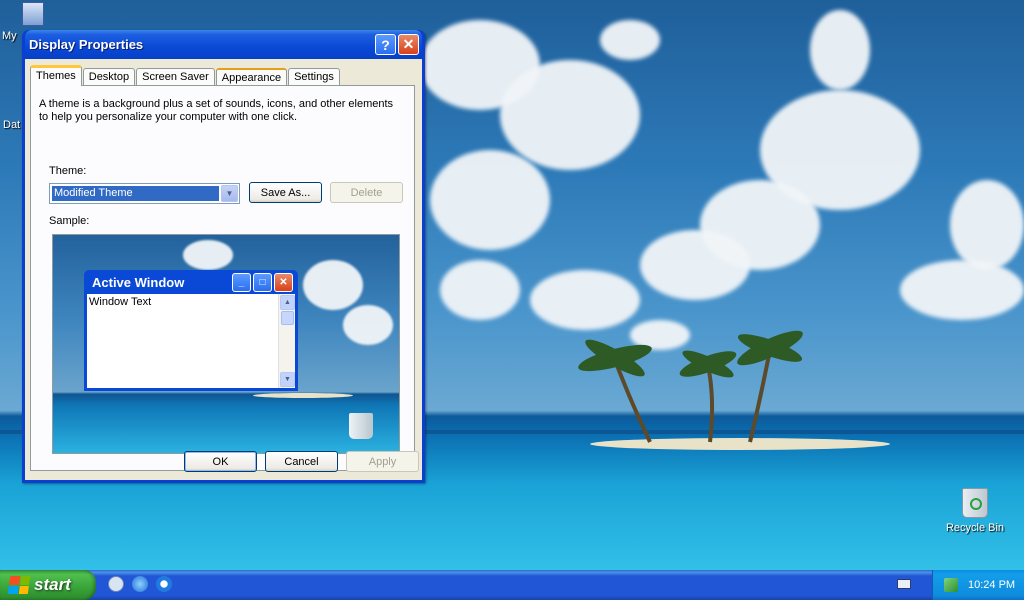 This screenshot has width=1024, height=600. I want to click on quicklaunch-desktop-icon, so click(116, 584).